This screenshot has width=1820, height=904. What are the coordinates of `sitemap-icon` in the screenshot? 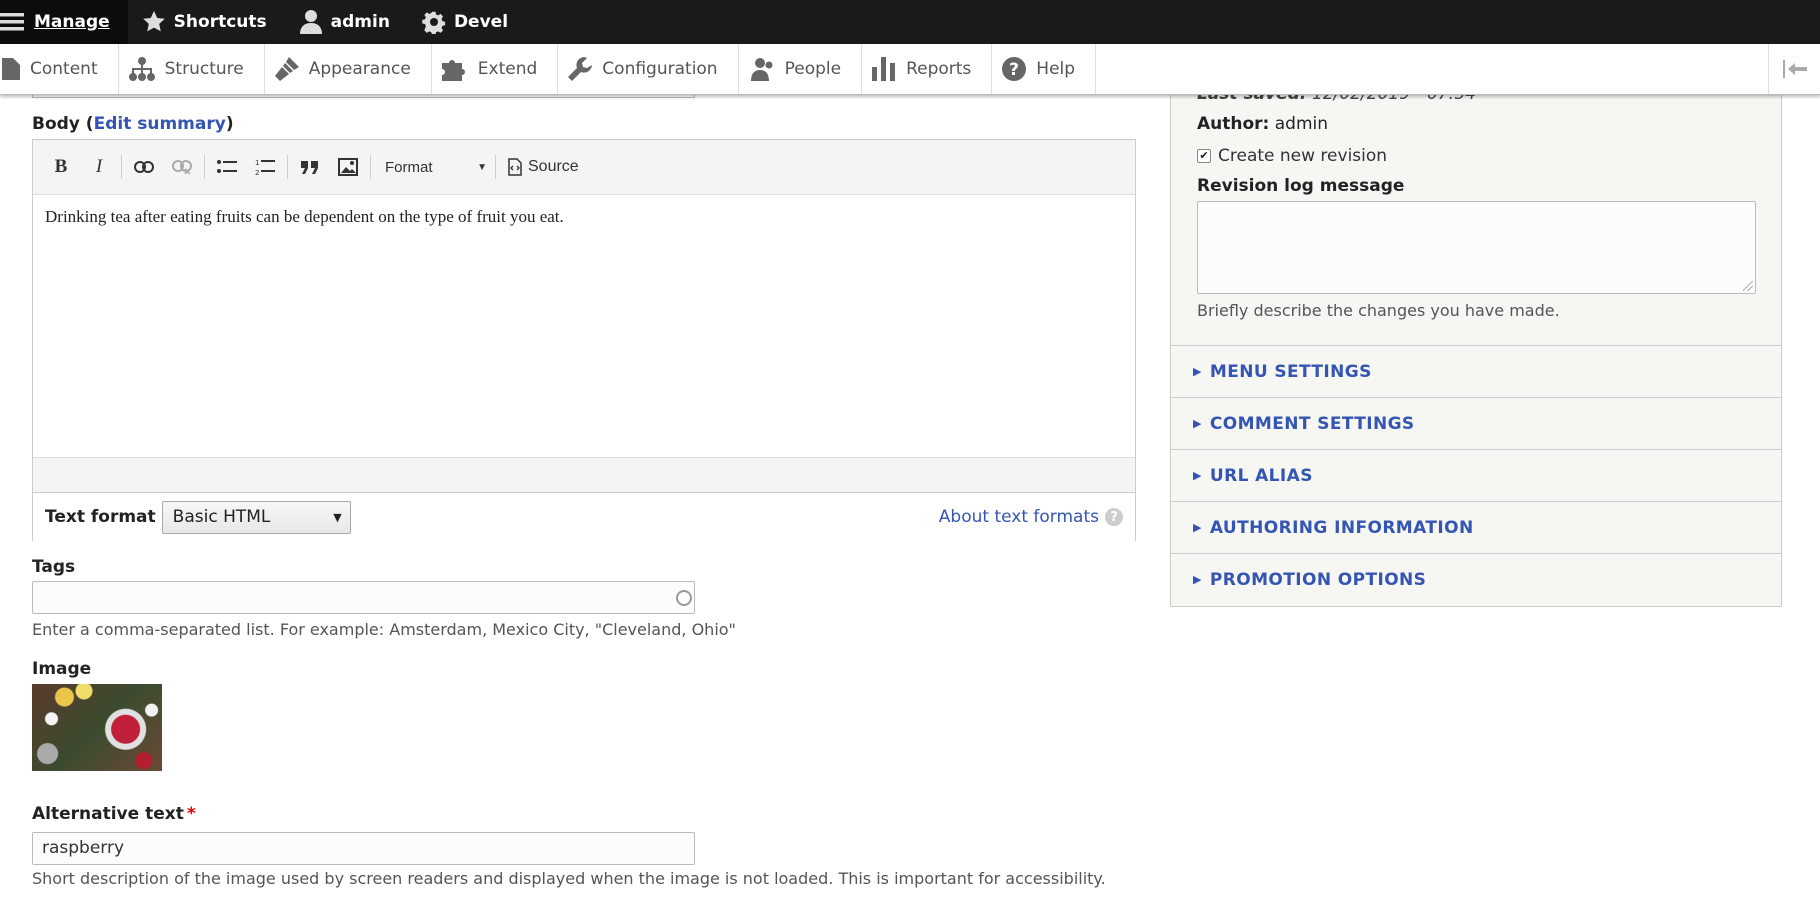 It's located at (141, 69).